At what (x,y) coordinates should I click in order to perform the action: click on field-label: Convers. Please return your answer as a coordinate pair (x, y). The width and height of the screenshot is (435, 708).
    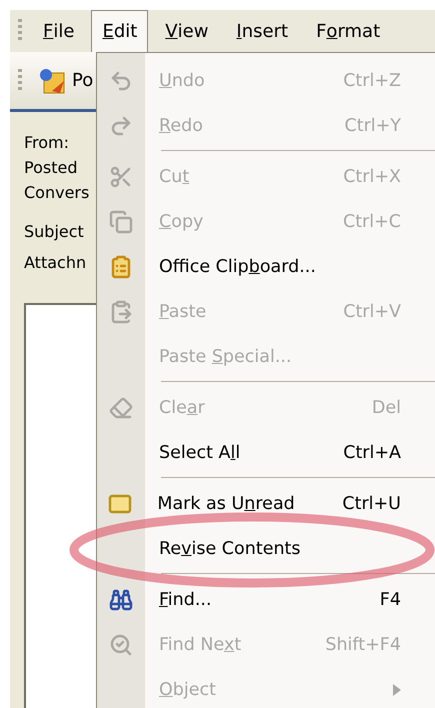
    Looking at the image, I should click on (57, 193).